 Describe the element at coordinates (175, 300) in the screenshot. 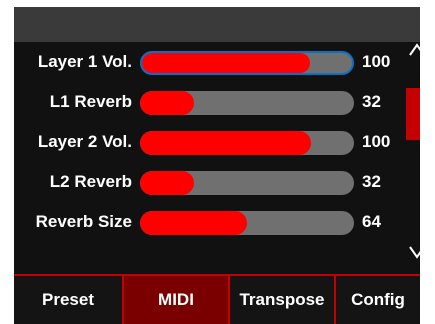

I see `tab-midi: MIDI` at that location.